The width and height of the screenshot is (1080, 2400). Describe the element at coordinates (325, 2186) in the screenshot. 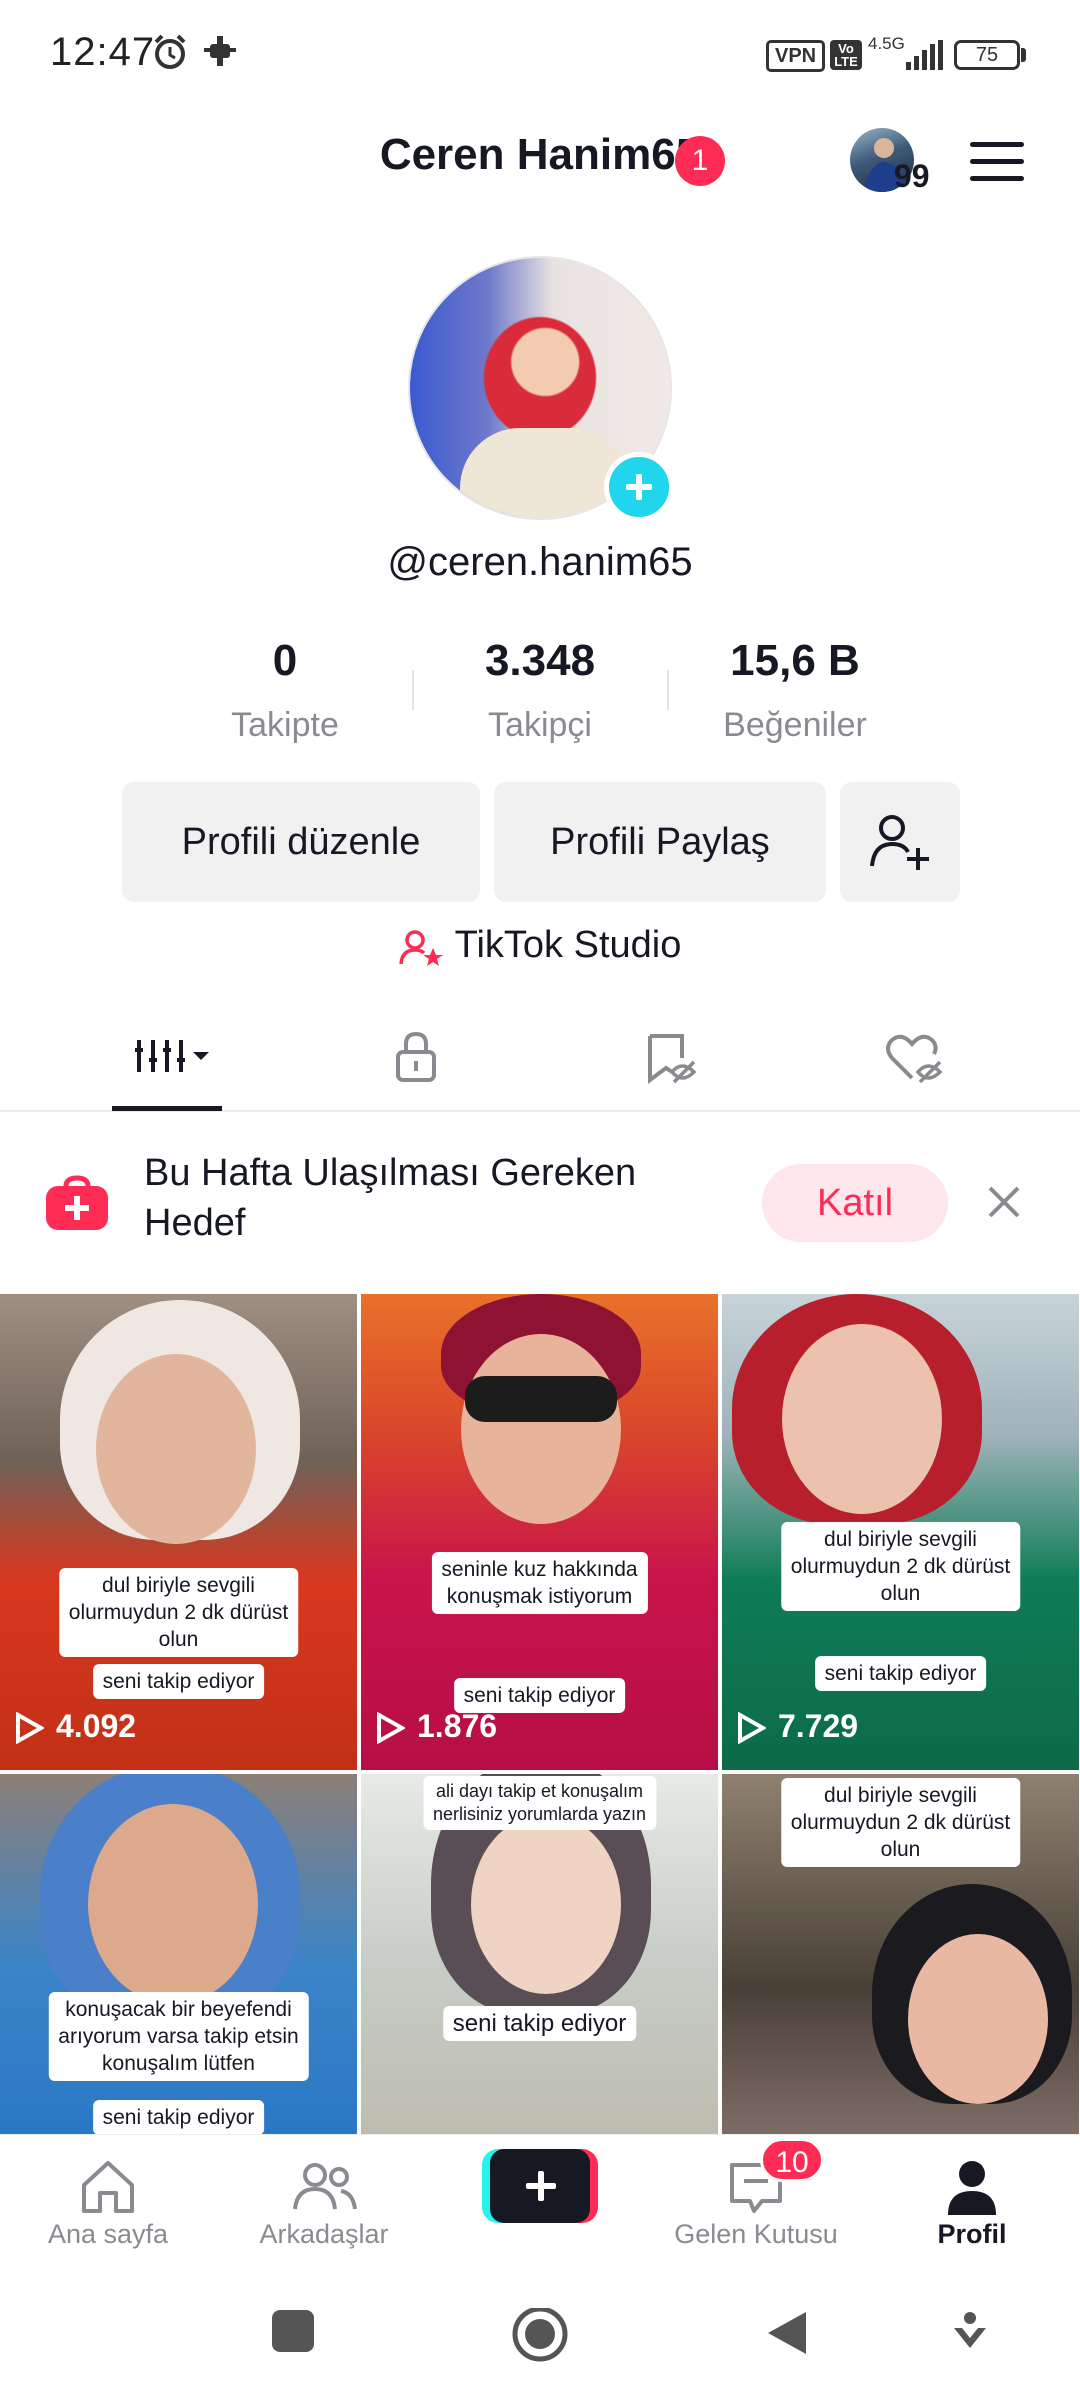

I see `friends-icon` at that location.